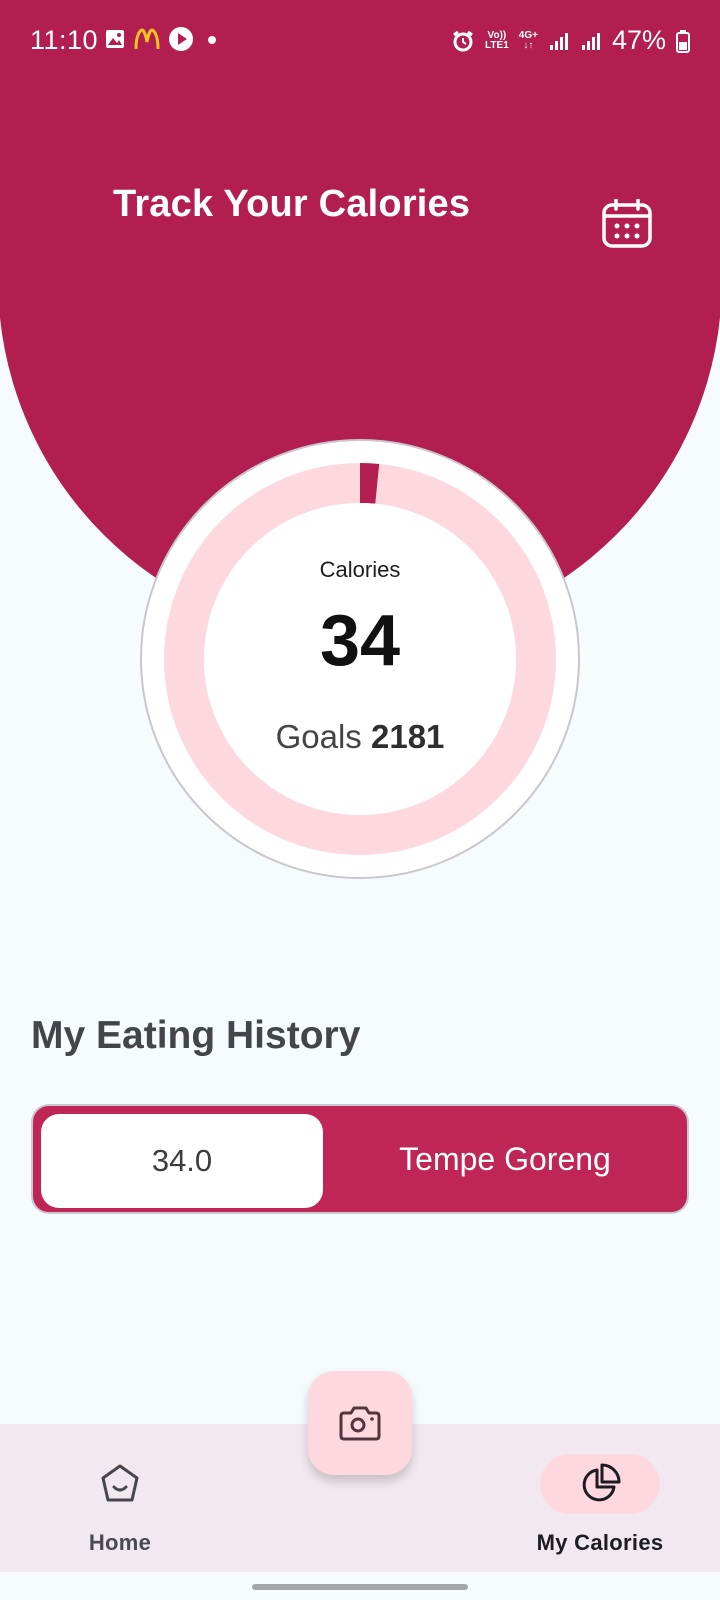  Describe the element at coordinates (528, 45) in the screenshot. I see `data-arrows: ↓↑` at that location.